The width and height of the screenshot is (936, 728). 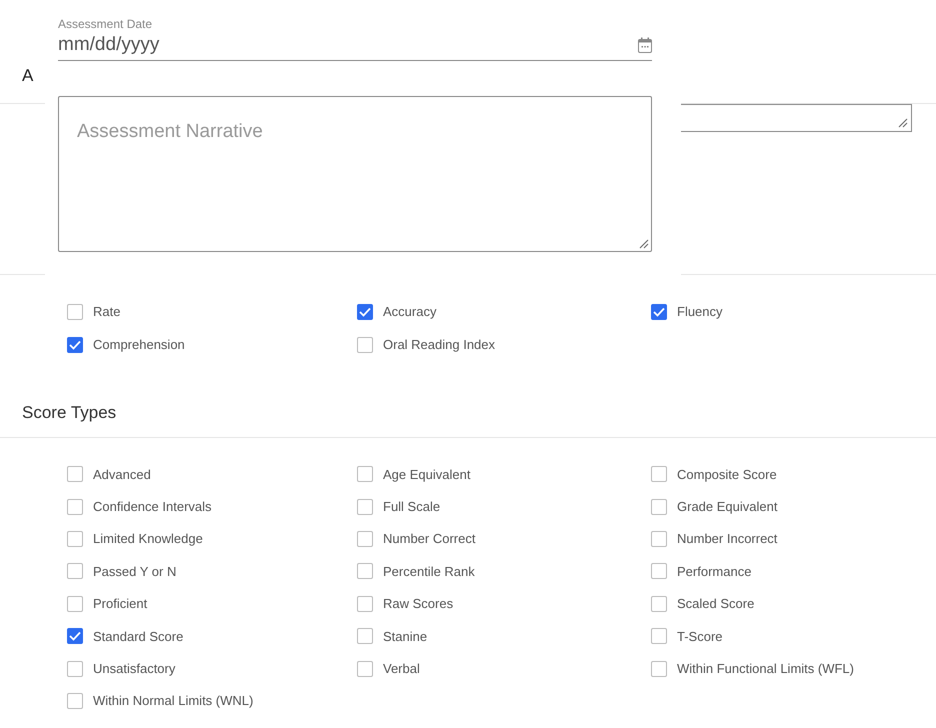 What do you see at coordinates (429, 538) in the screenshot?
I see `checkbox-label: Number Correct` at bounding box center [429, 538].